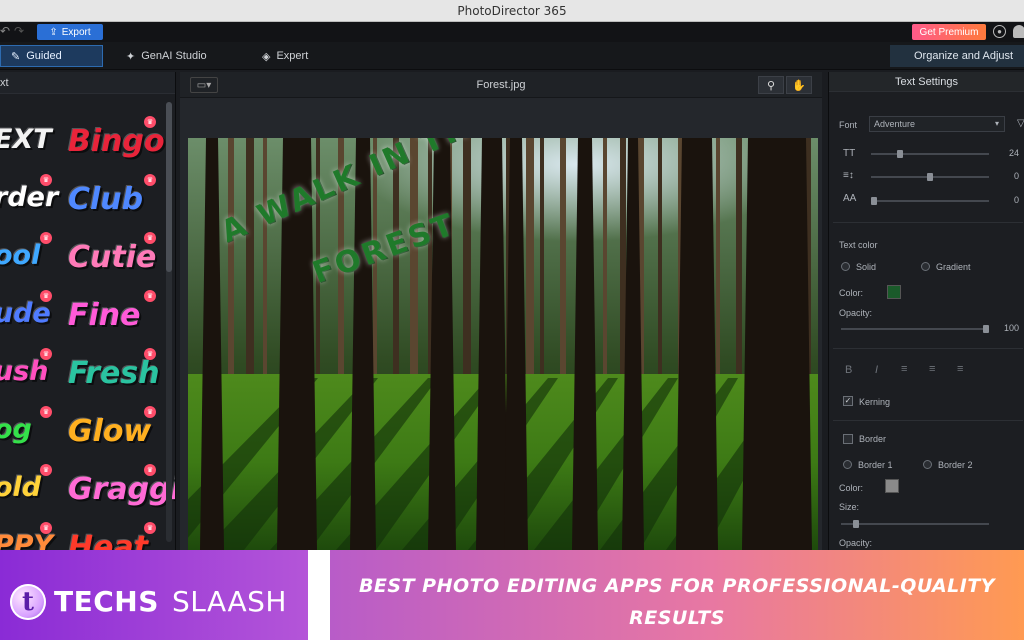 The height and width of the screenshot is (640, 1024). I want to click on font-size-knob, so click(900, 154).